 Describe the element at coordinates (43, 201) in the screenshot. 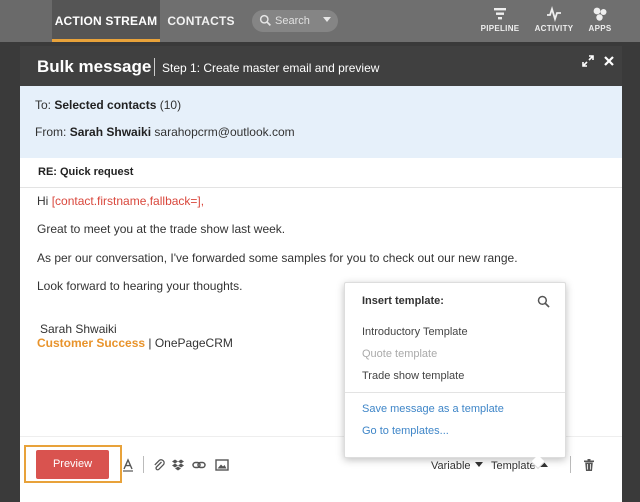

I see `greeting-text: Hi` at that location.